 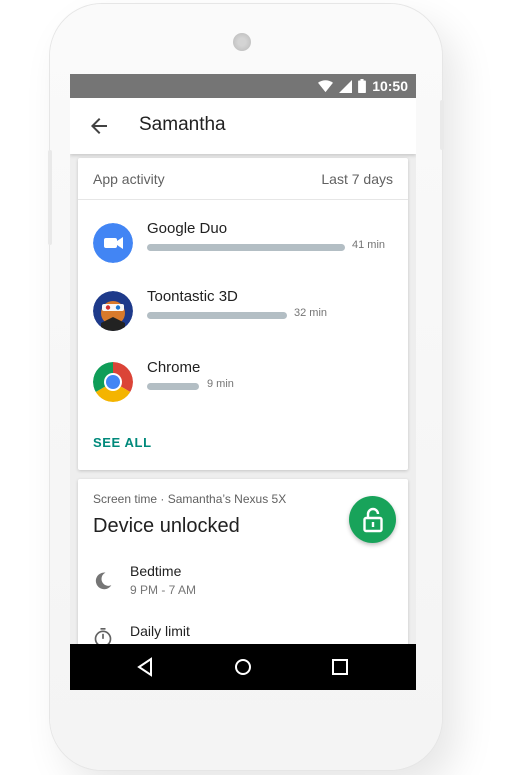 What do you see at coordinates (156, 571) in the screenshot?
I see `schedule-name: Bedtime` at bounding box center [156, 571].